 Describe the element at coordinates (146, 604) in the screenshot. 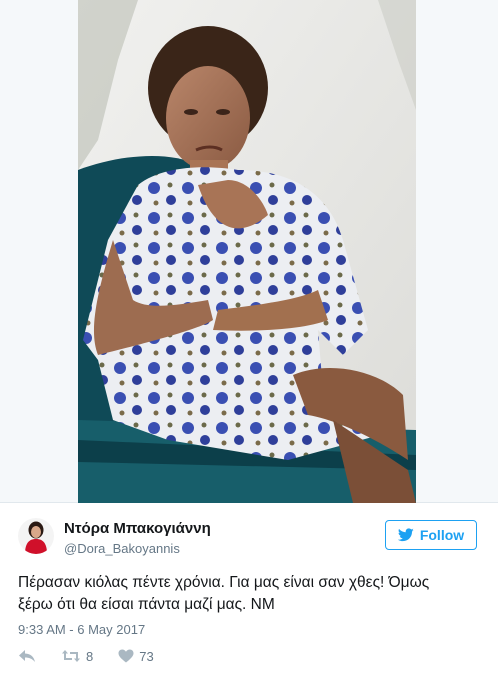

I see `tweet-text-line-2: ξέρω ότι θα είσαι πάντα μαζί μας. ΝΜ` at that location.